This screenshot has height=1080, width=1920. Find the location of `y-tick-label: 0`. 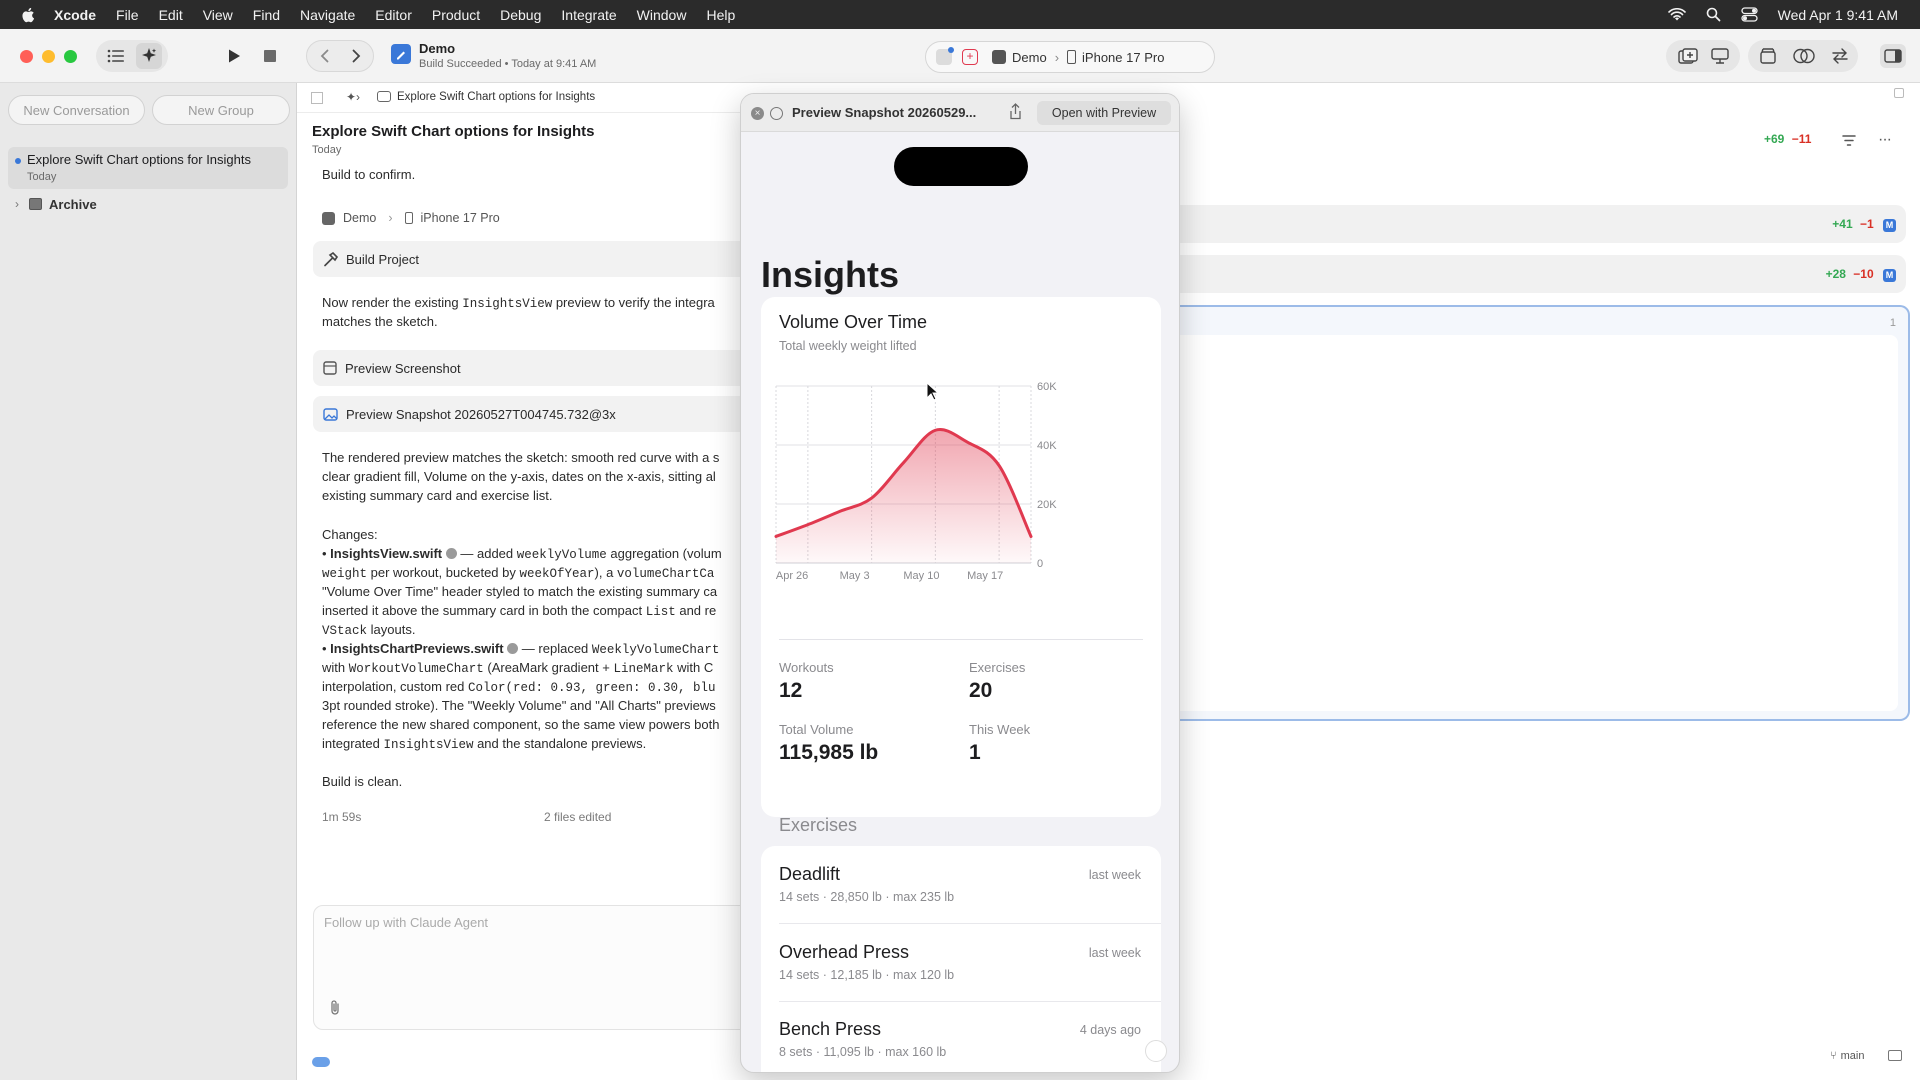

y-tick-label: 0 is located at coordinates (1040, 564).